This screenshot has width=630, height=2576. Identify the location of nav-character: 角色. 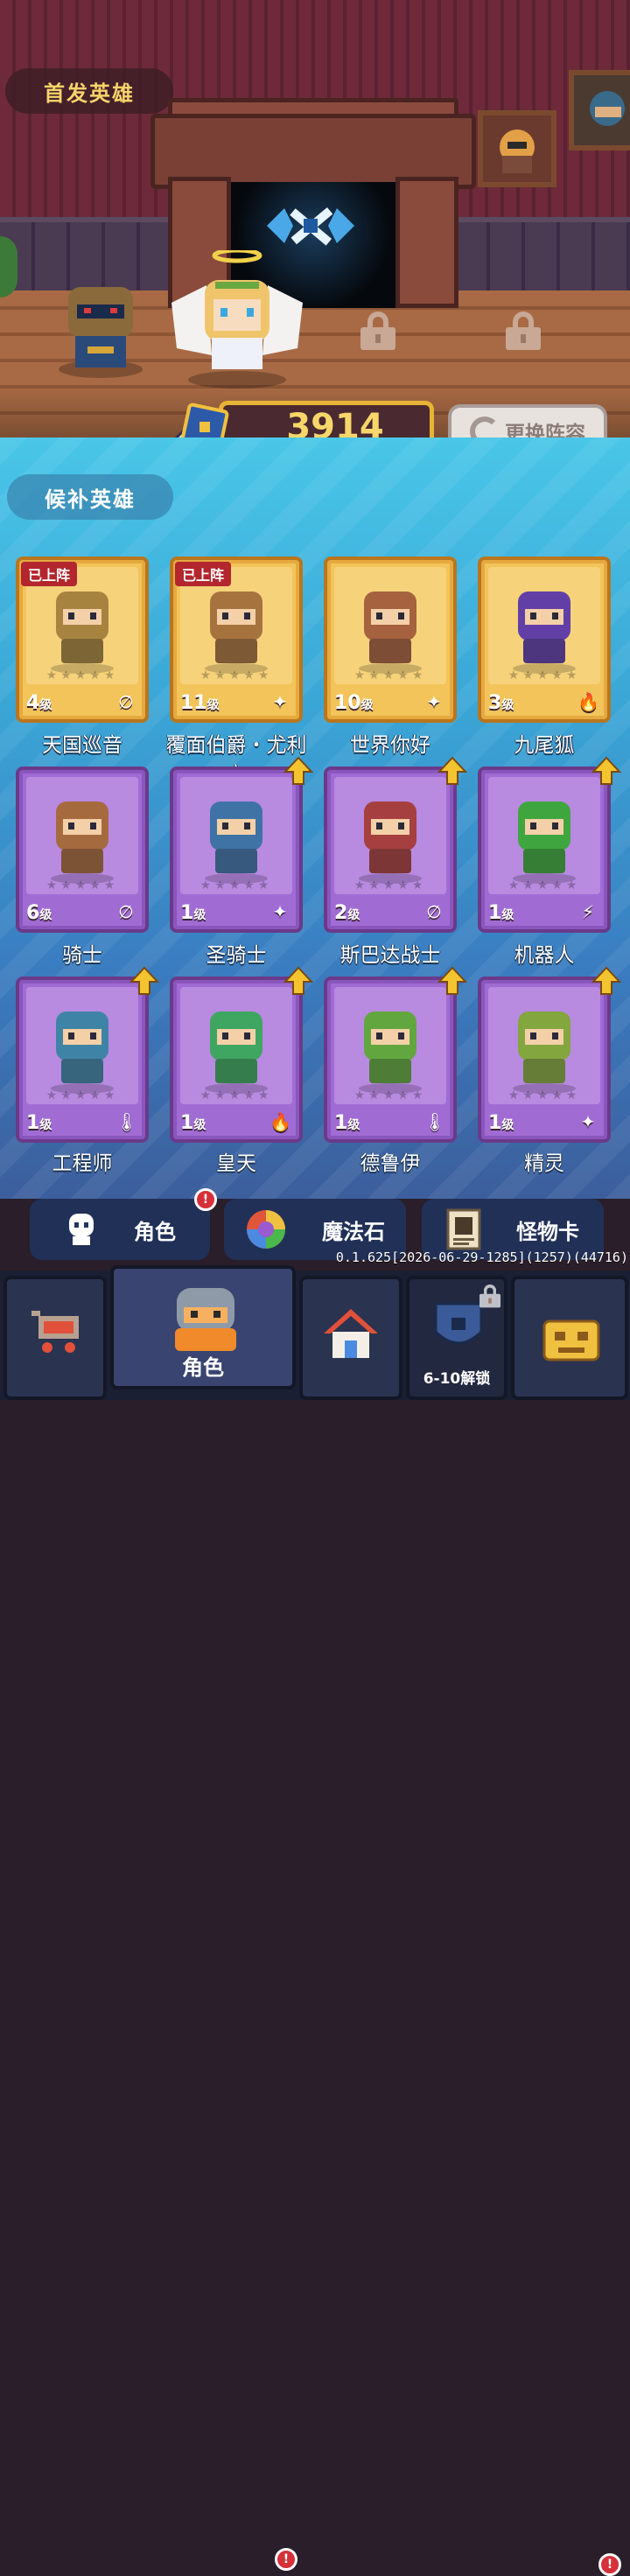
(203, 1327).